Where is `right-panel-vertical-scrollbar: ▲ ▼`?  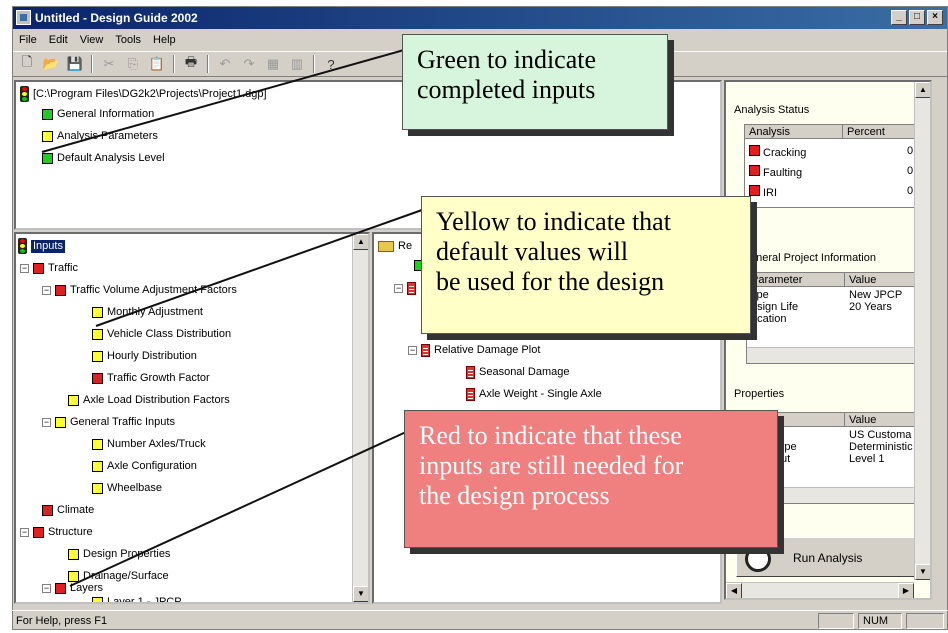 right-panel-vertical-scrollbar: ▲ ▼ is located at coordinates (922, 331).